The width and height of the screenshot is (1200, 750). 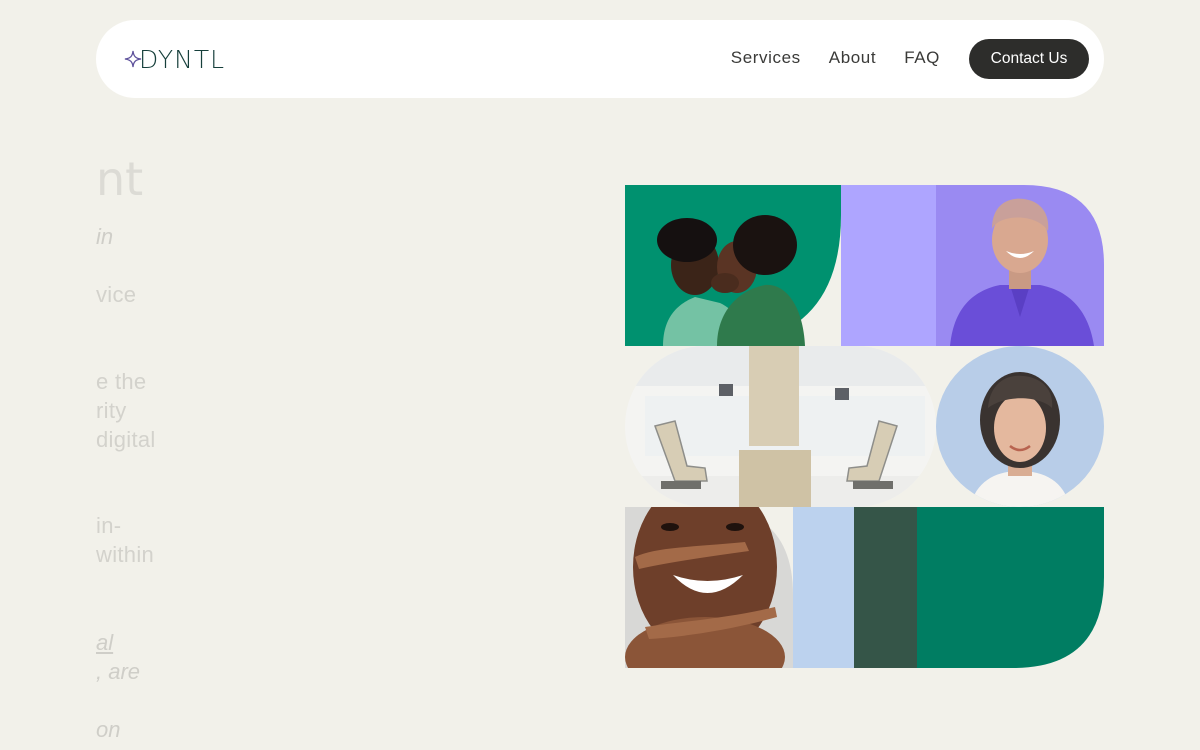 I want to click on nav-faq: FAQ, so click(x=922, y=58).